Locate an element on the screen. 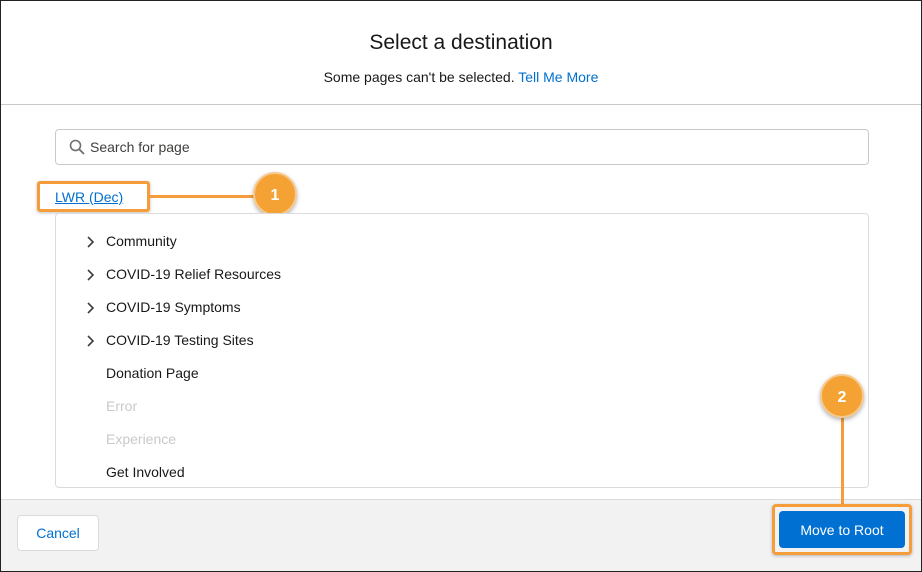 This screenshot has height=572, width=922. tree-item-label: Donation Page is located at coordinates (152, 373).